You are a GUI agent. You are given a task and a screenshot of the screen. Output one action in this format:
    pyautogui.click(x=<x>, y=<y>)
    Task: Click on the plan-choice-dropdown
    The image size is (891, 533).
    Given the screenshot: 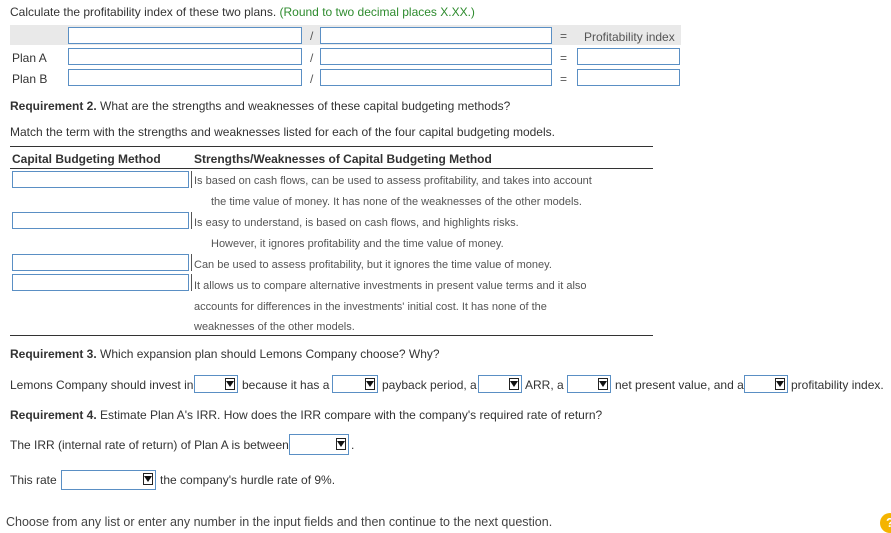 What is the action you would take?
    pyautogui.click(x=216, y=384)
    